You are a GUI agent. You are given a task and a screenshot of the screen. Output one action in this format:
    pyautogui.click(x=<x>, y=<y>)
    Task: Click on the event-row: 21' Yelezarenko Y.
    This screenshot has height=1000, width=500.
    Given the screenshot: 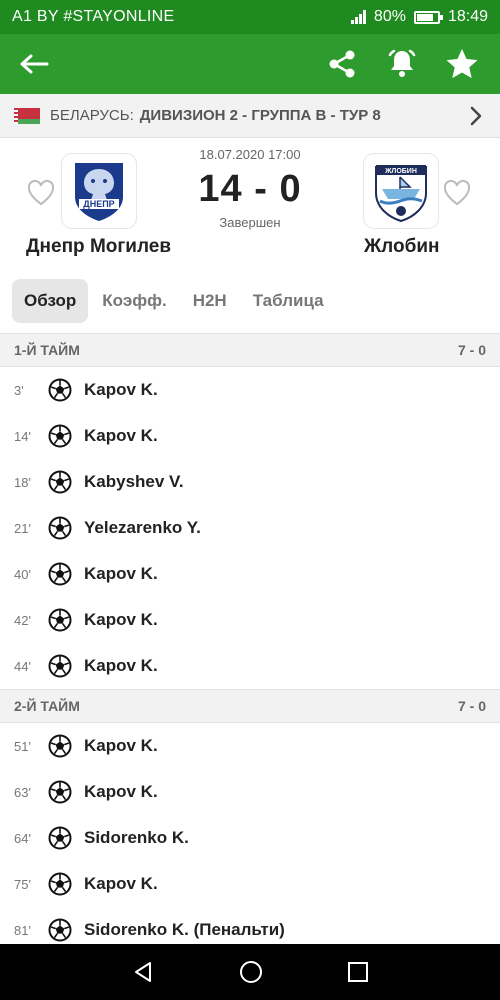 What is the action you would take?
    pyautogui.click(x=250, y=528)
    